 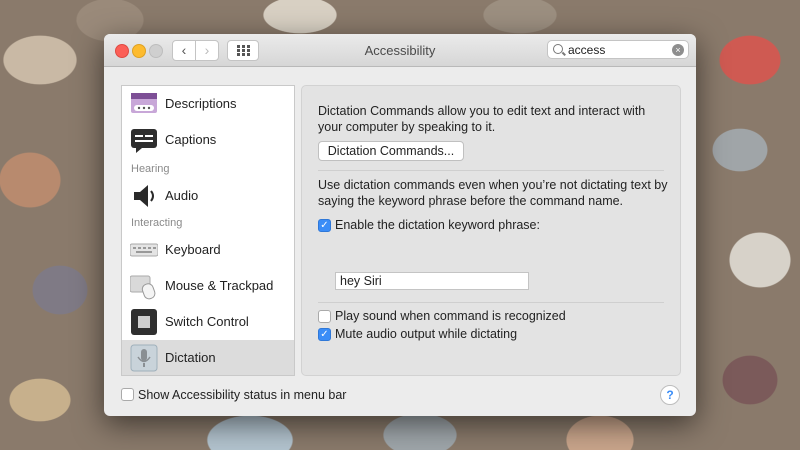 I want to click on forward-button: ›, so click(x=207, y=50).